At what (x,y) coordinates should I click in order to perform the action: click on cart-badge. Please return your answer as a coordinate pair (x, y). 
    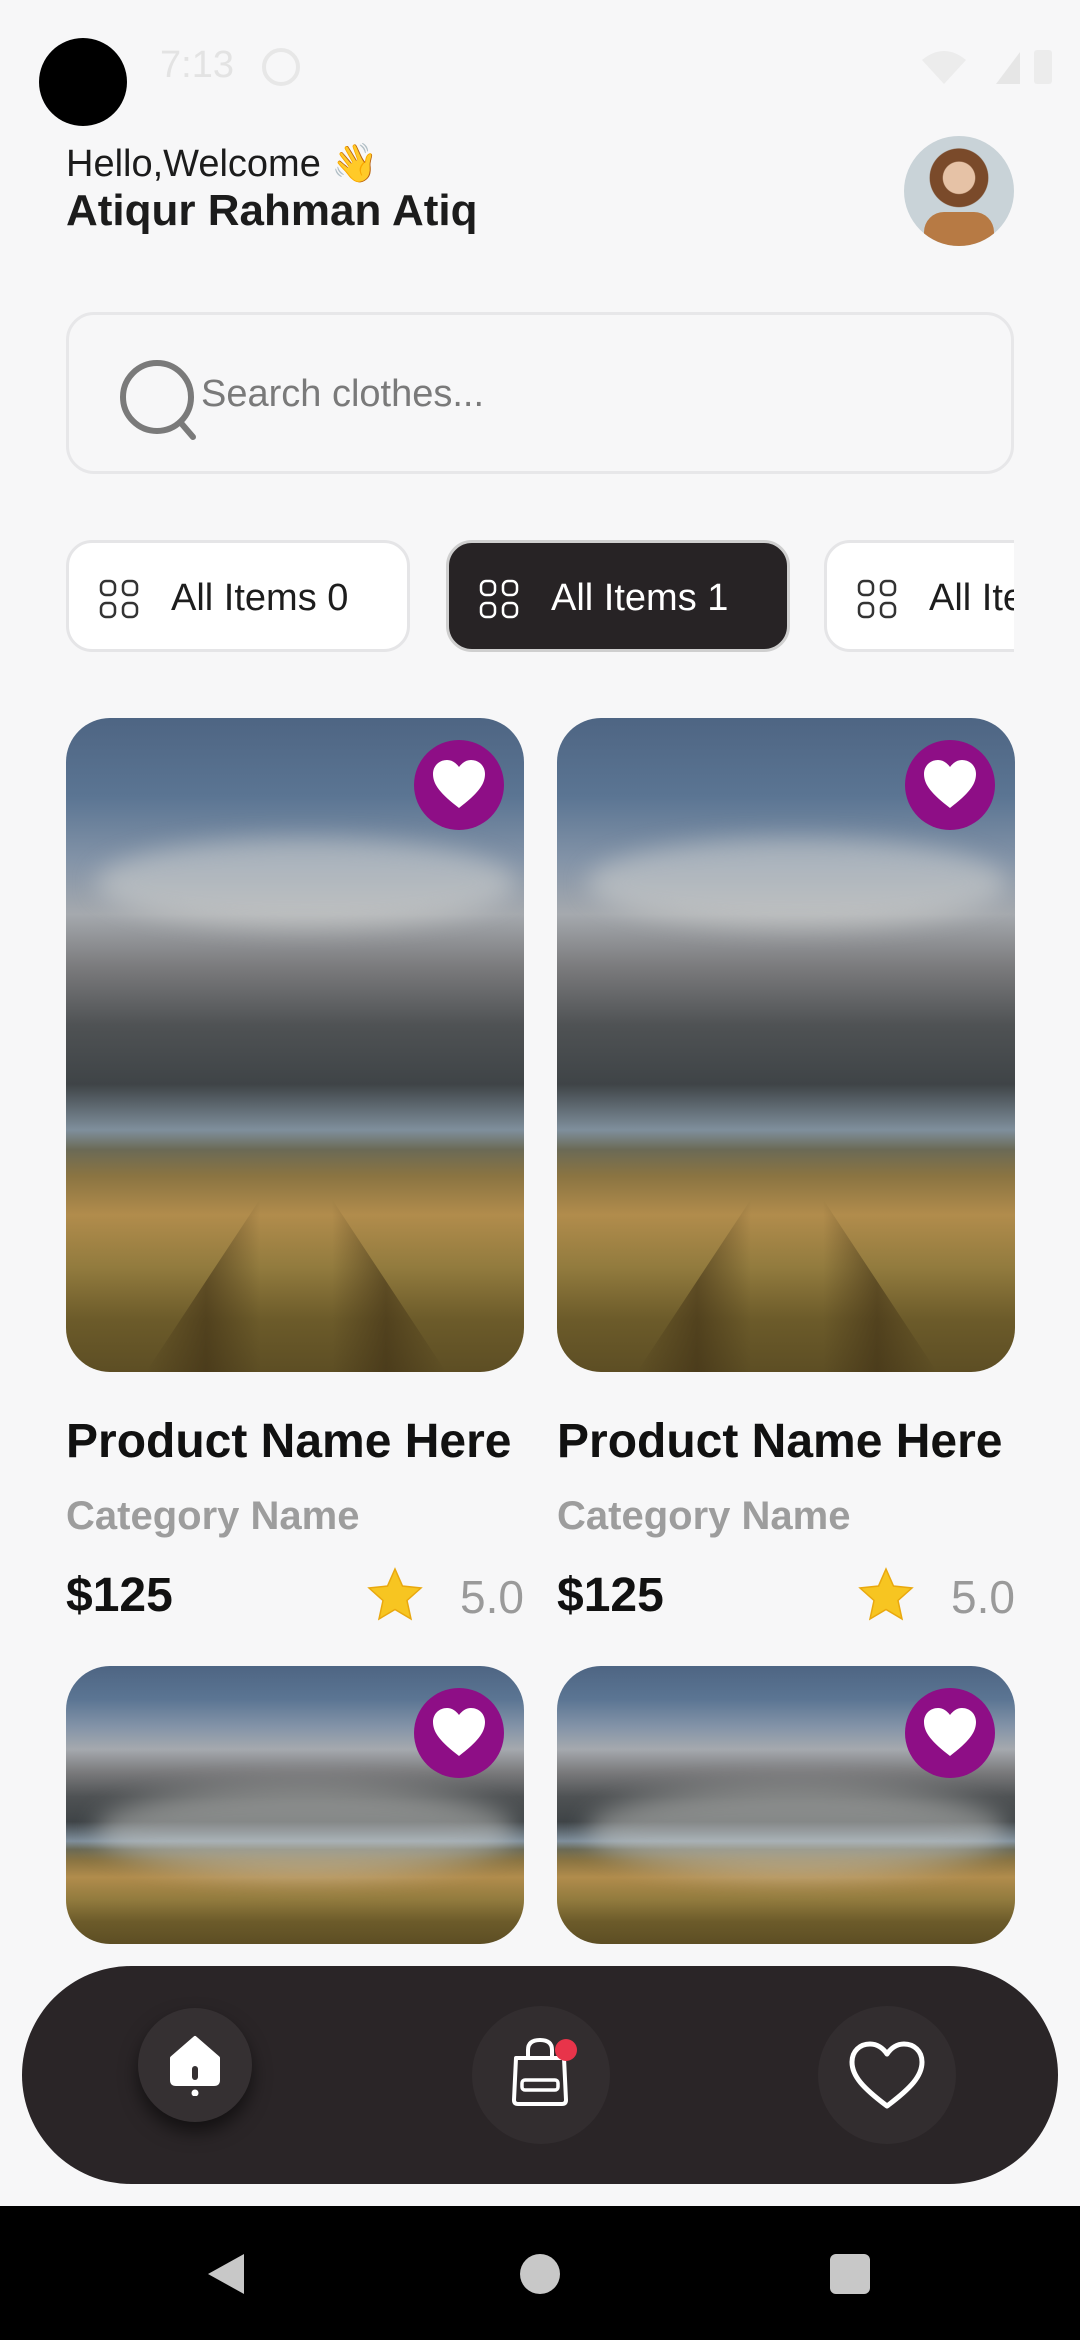
    Looking at the image, I should click on (566, 2050).